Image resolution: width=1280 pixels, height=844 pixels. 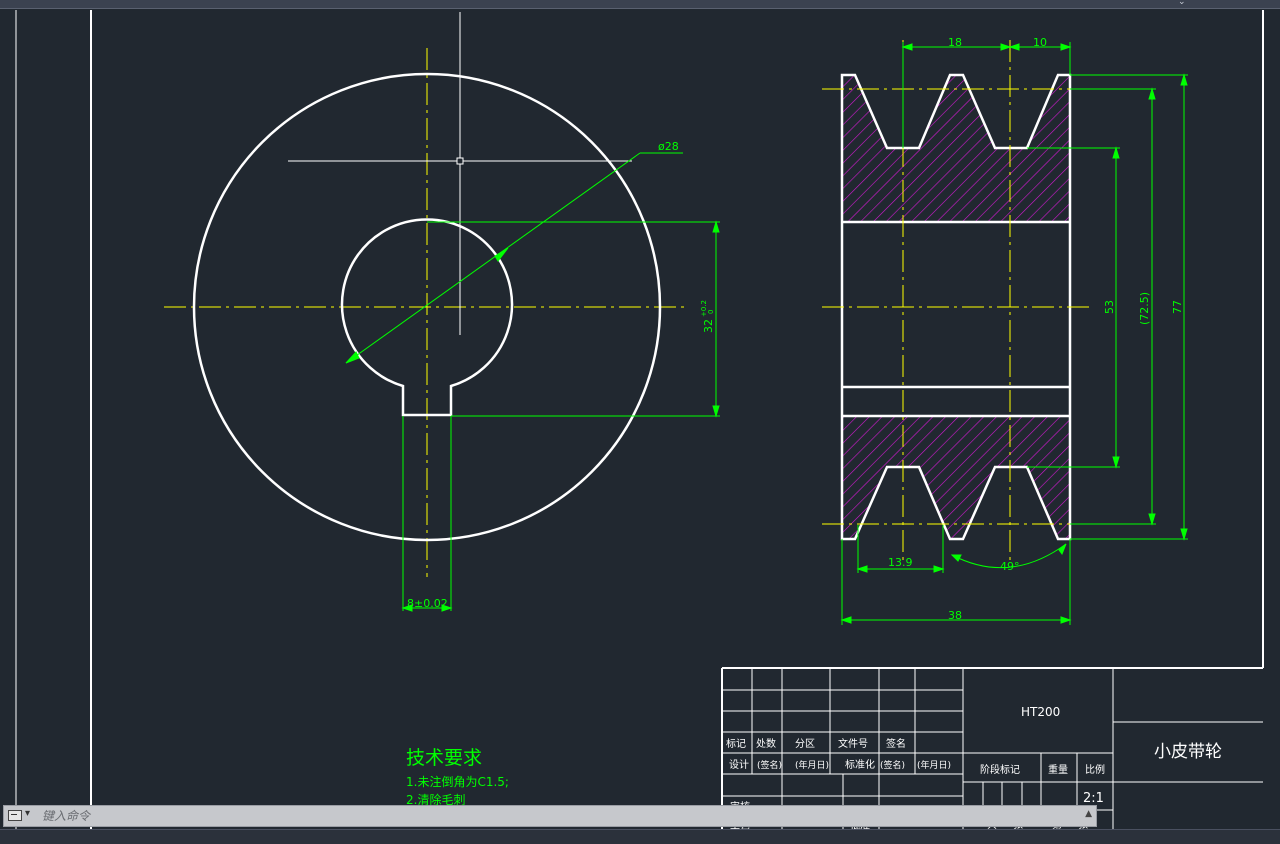 I want to click on dim-groove-bottom: 13.9, so click(x=900, y=562).